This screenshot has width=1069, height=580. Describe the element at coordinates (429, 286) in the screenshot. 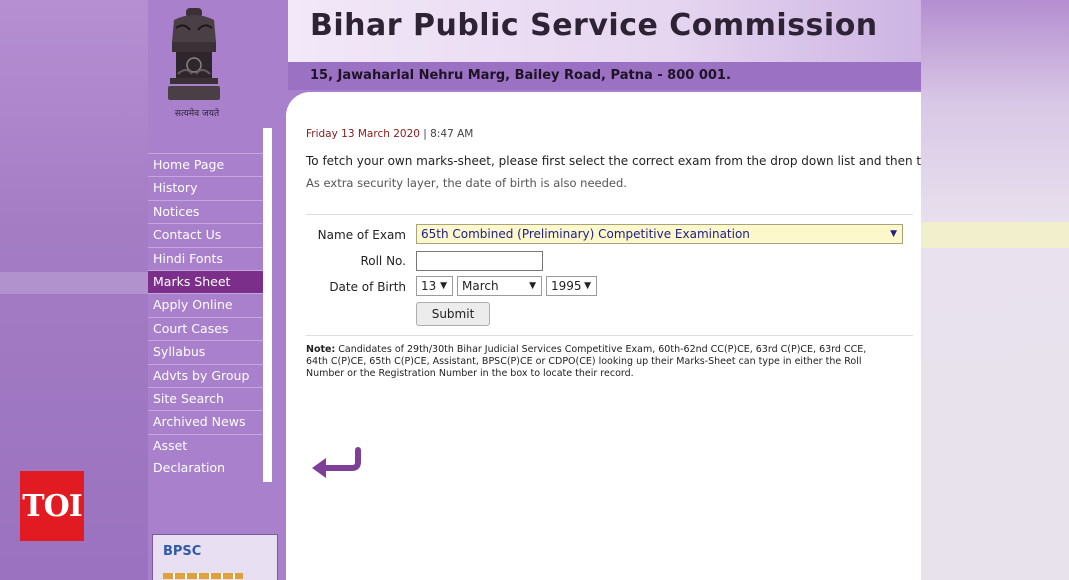

I see `dob-day-value: 13` at that location.